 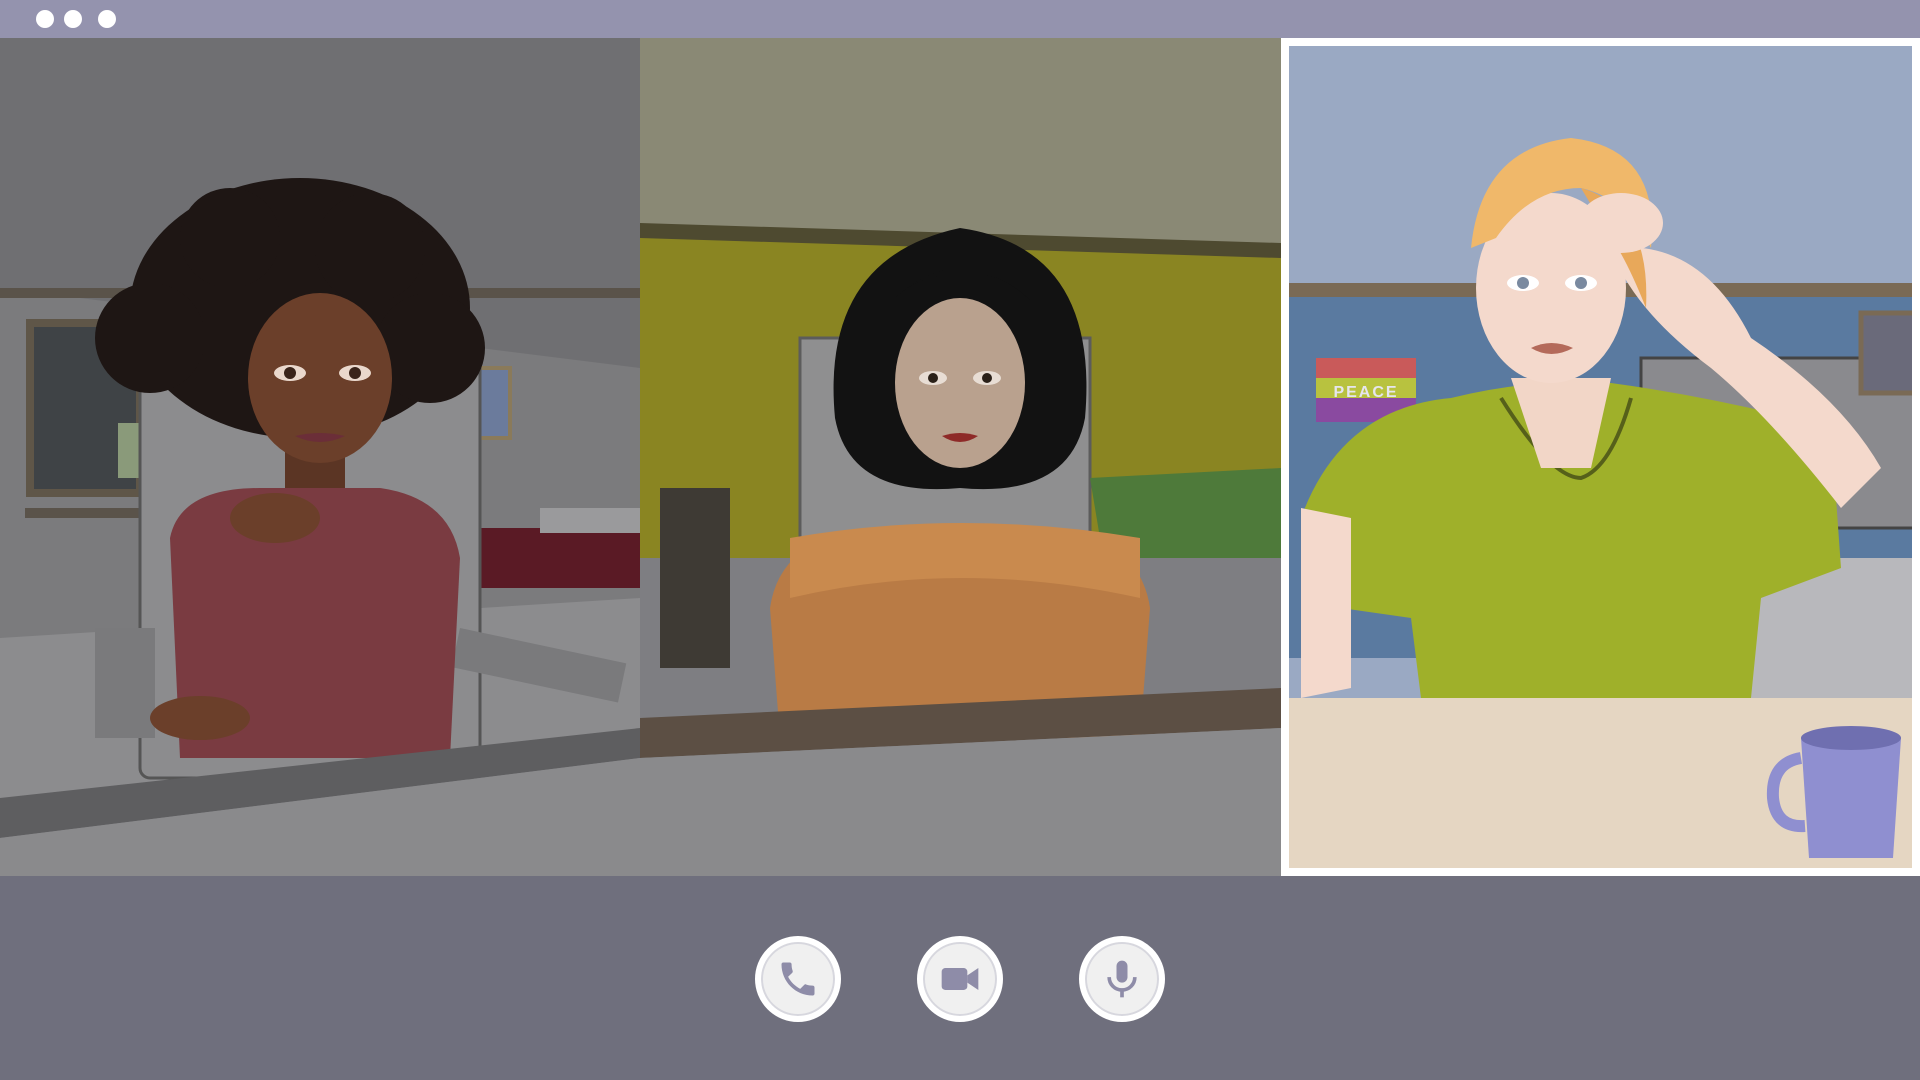 I want to click on video-camera-icon, so click(x=960, y=979).